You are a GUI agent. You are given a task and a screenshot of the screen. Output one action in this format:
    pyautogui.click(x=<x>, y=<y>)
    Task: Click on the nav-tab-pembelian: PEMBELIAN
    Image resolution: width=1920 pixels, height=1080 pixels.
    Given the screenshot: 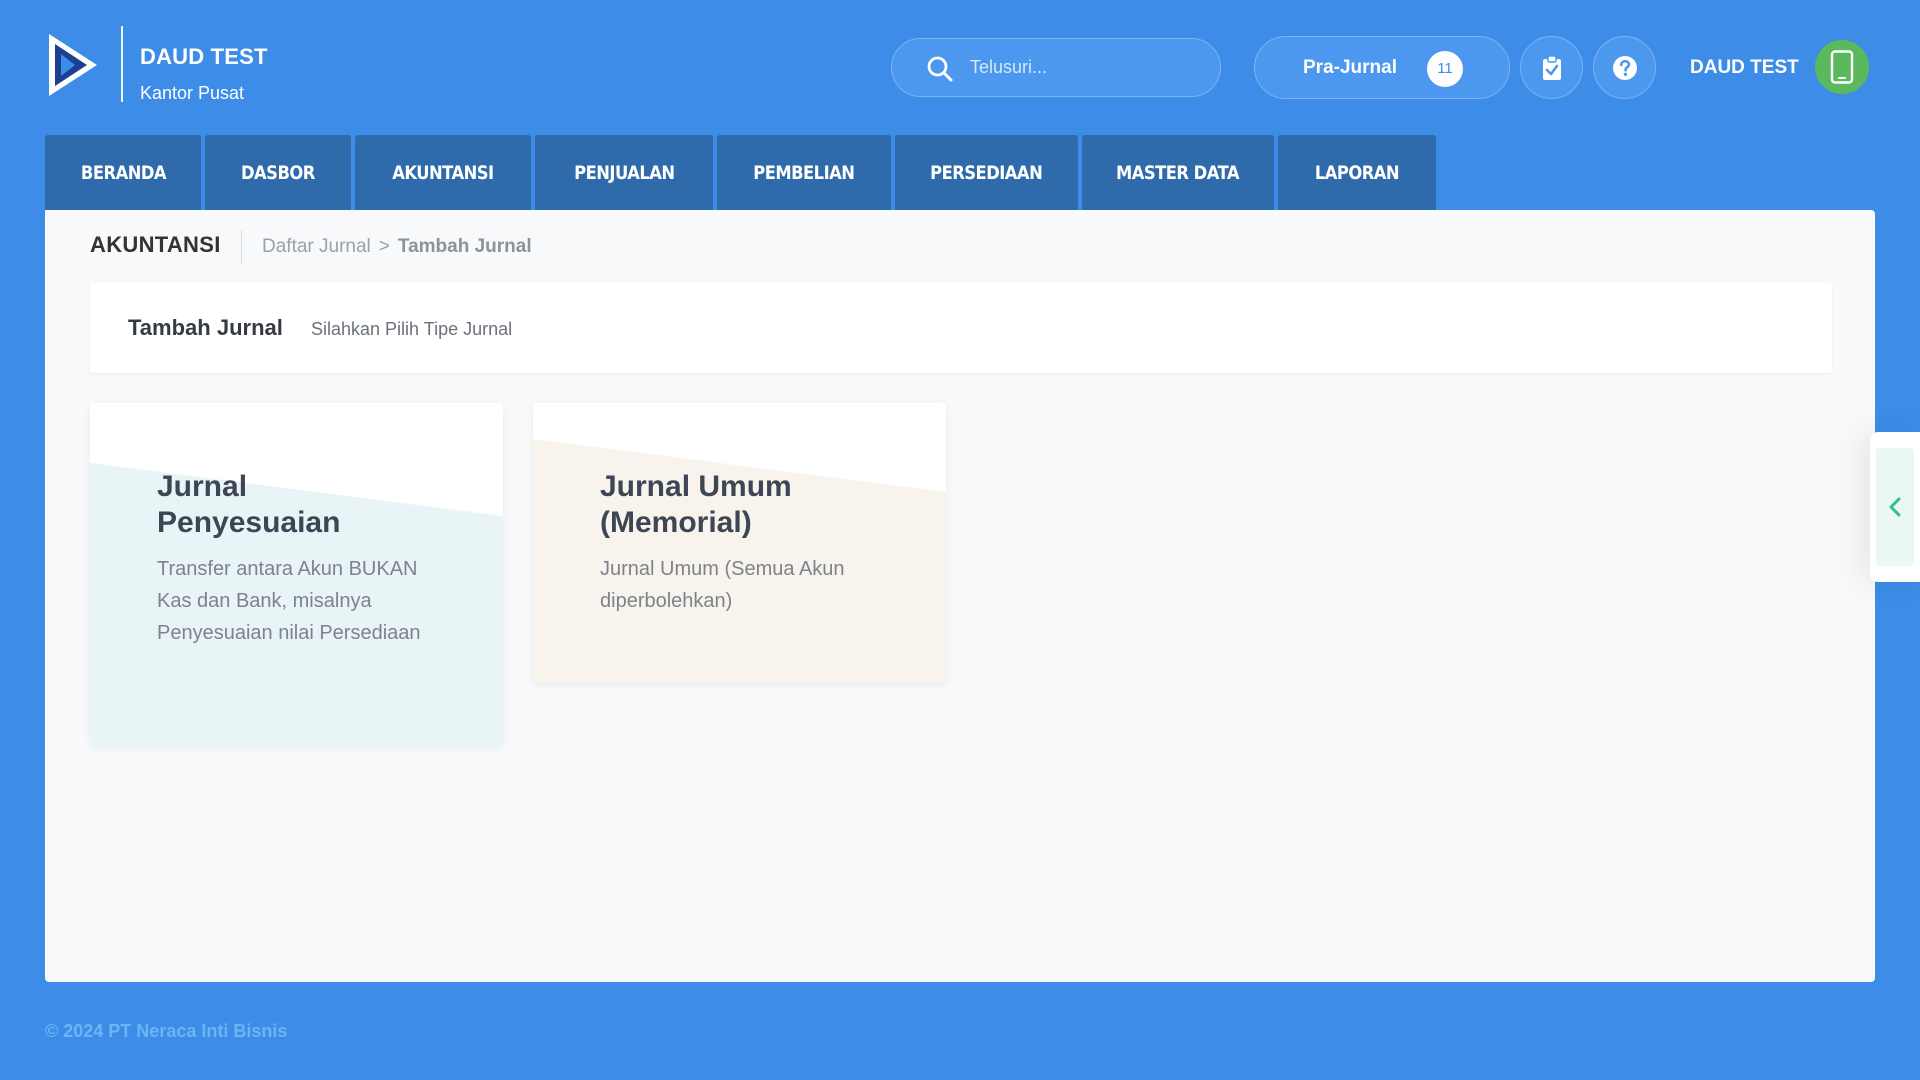 What is the action you would take?
    pyautogui.click(x=804, y=172)
    